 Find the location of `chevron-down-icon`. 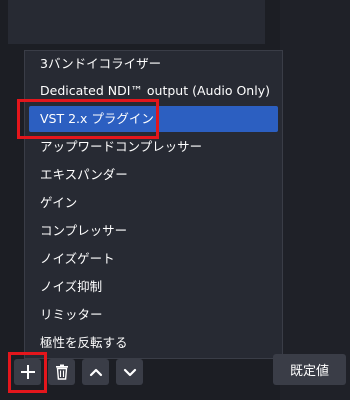

chevron-down-icon is located at coordinates (129, 372).